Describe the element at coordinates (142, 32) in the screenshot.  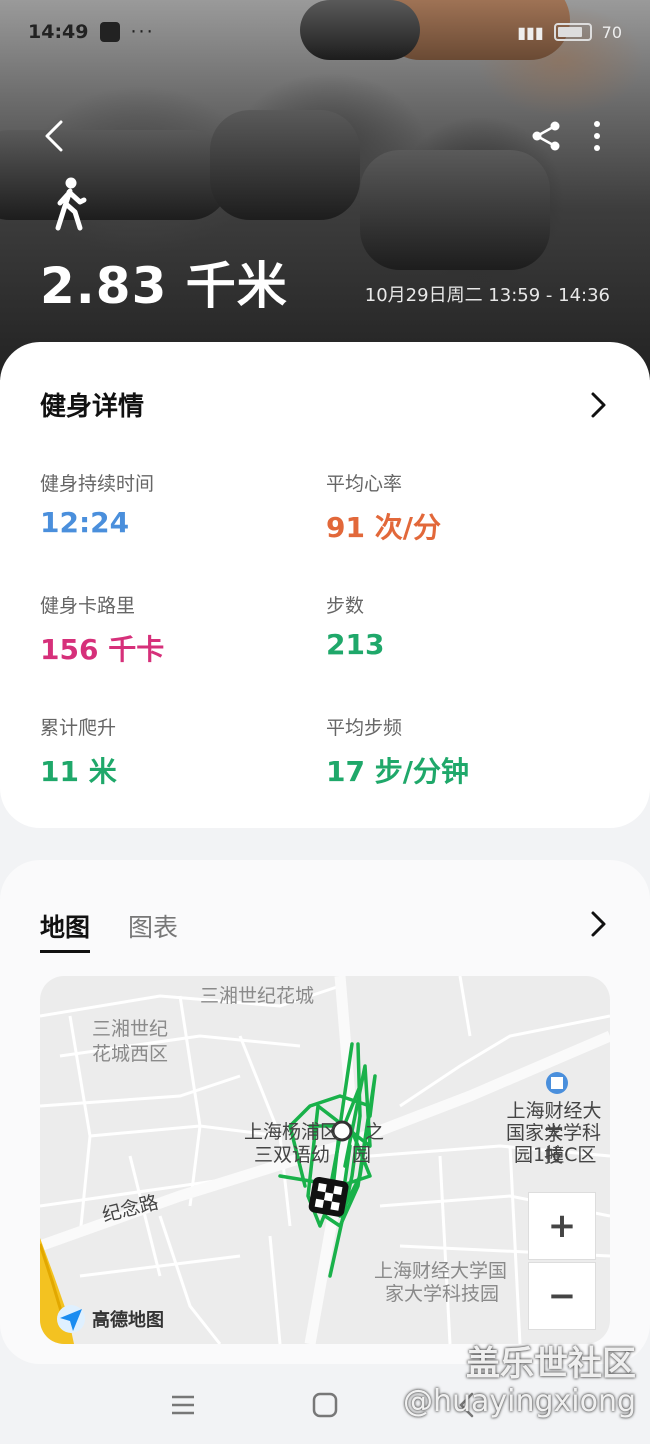
I see `more-notifications-icon: ···` at that location.